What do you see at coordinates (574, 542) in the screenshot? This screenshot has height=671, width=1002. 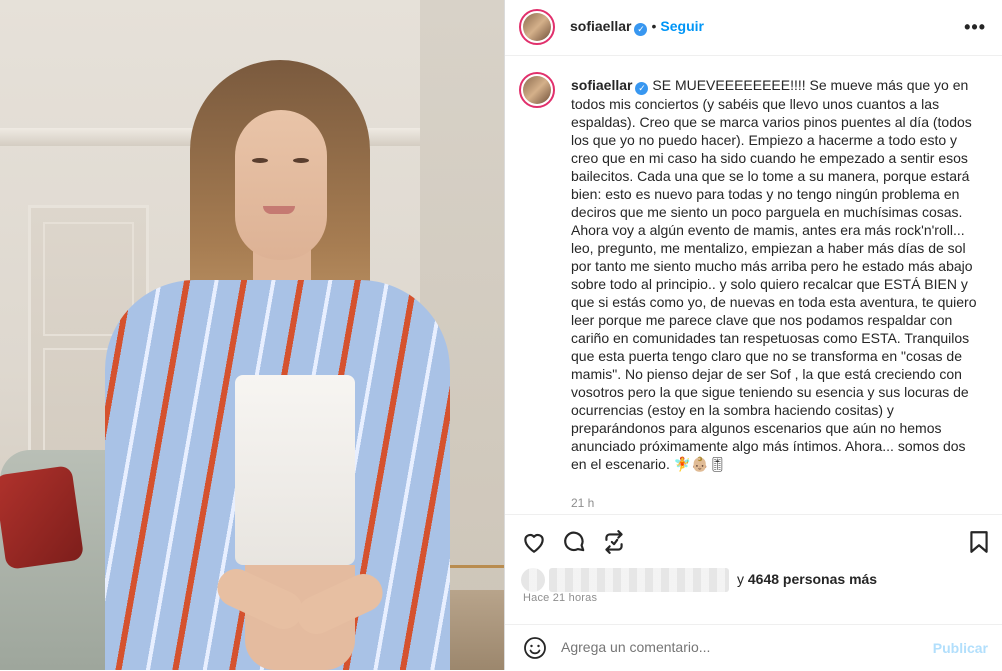 I see `comment-icon` at bounding box center [574, 542].